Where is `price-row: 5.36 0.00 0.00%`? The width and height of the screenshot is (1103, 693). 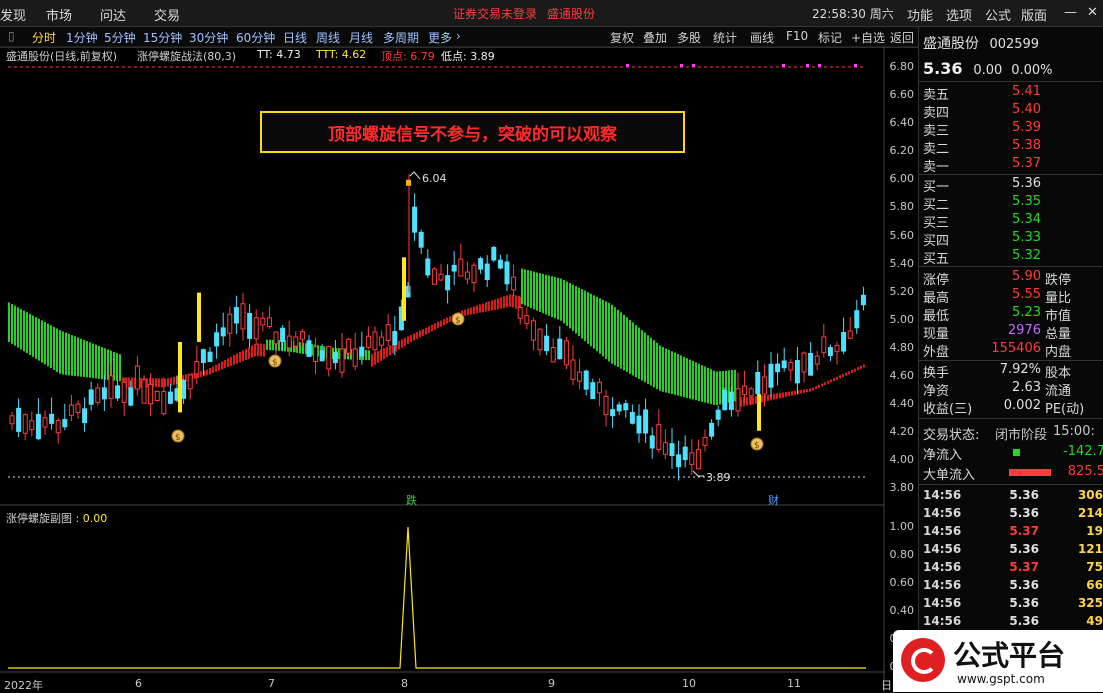 price-row: 5.36 0.00 0.00% is located at coordinates (988, 68).